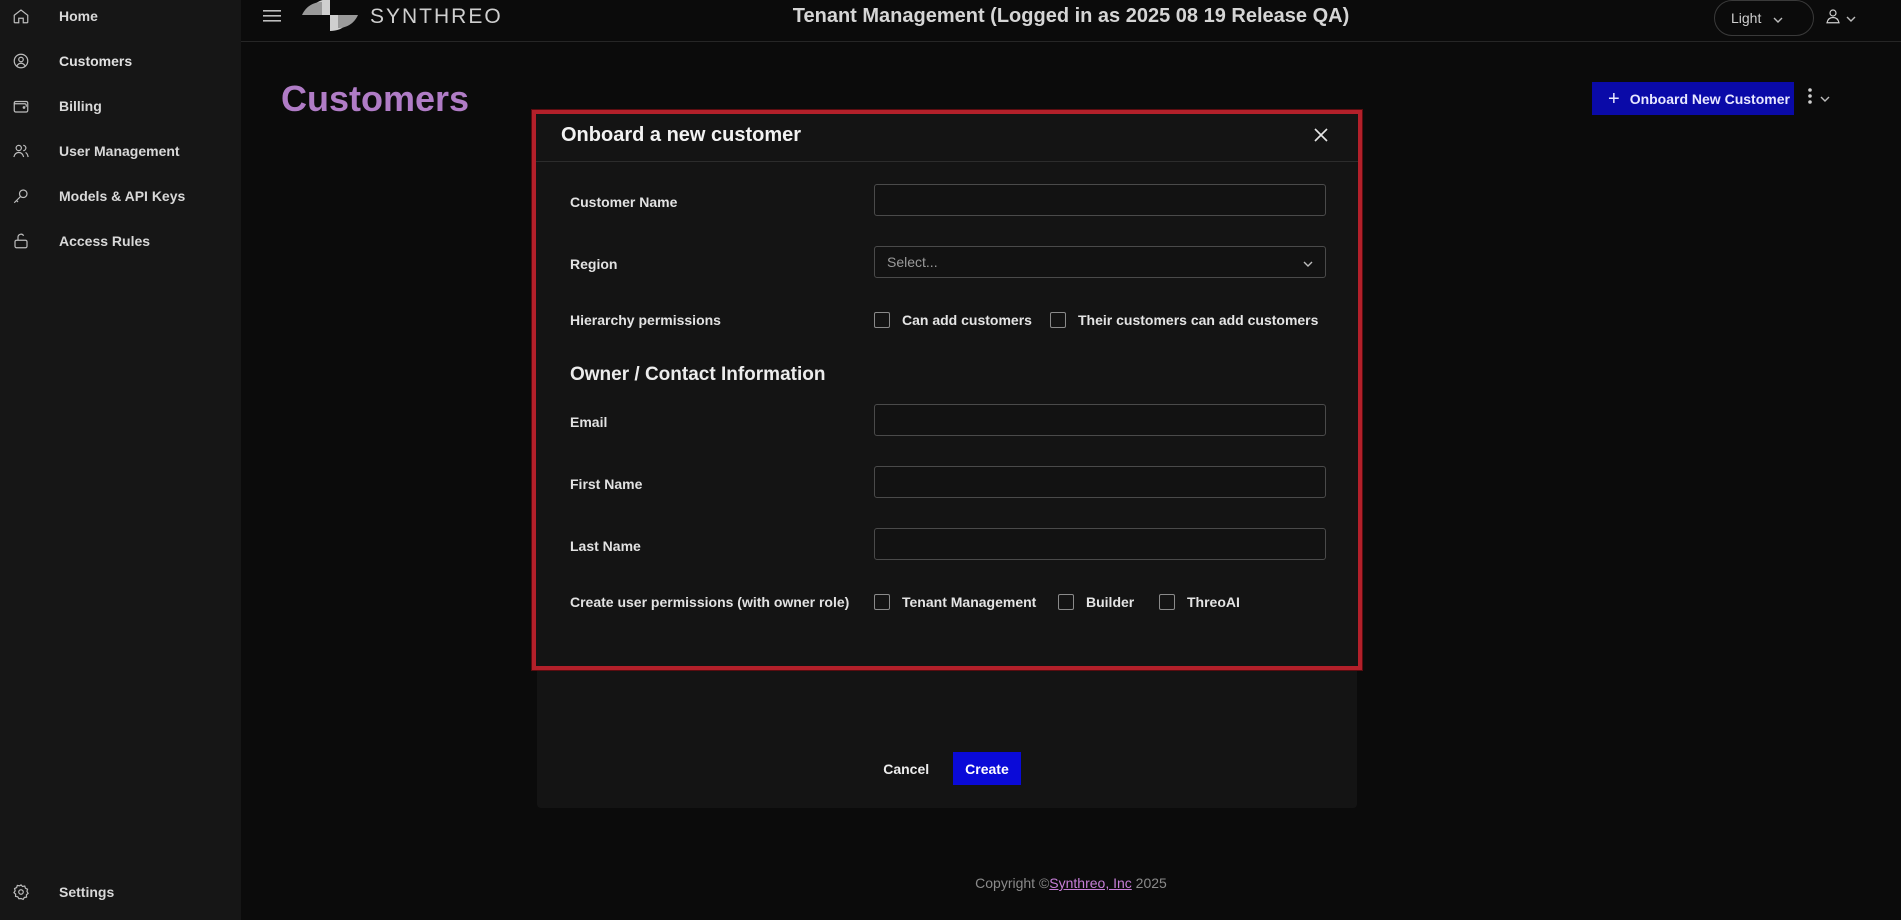 The height and width of the screenshot is (920, 1901). I want to click on checkbox-label: Can add customers, so click(967, 320).